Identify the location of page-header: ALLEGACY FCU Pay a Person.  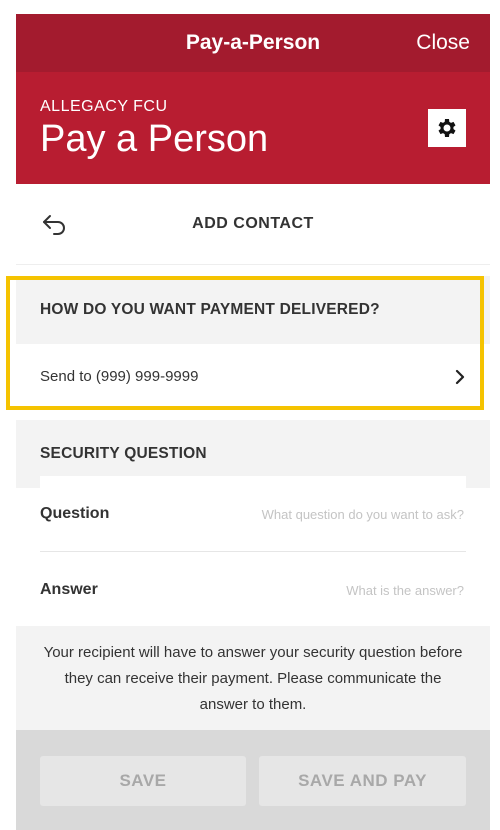
(253, 128).